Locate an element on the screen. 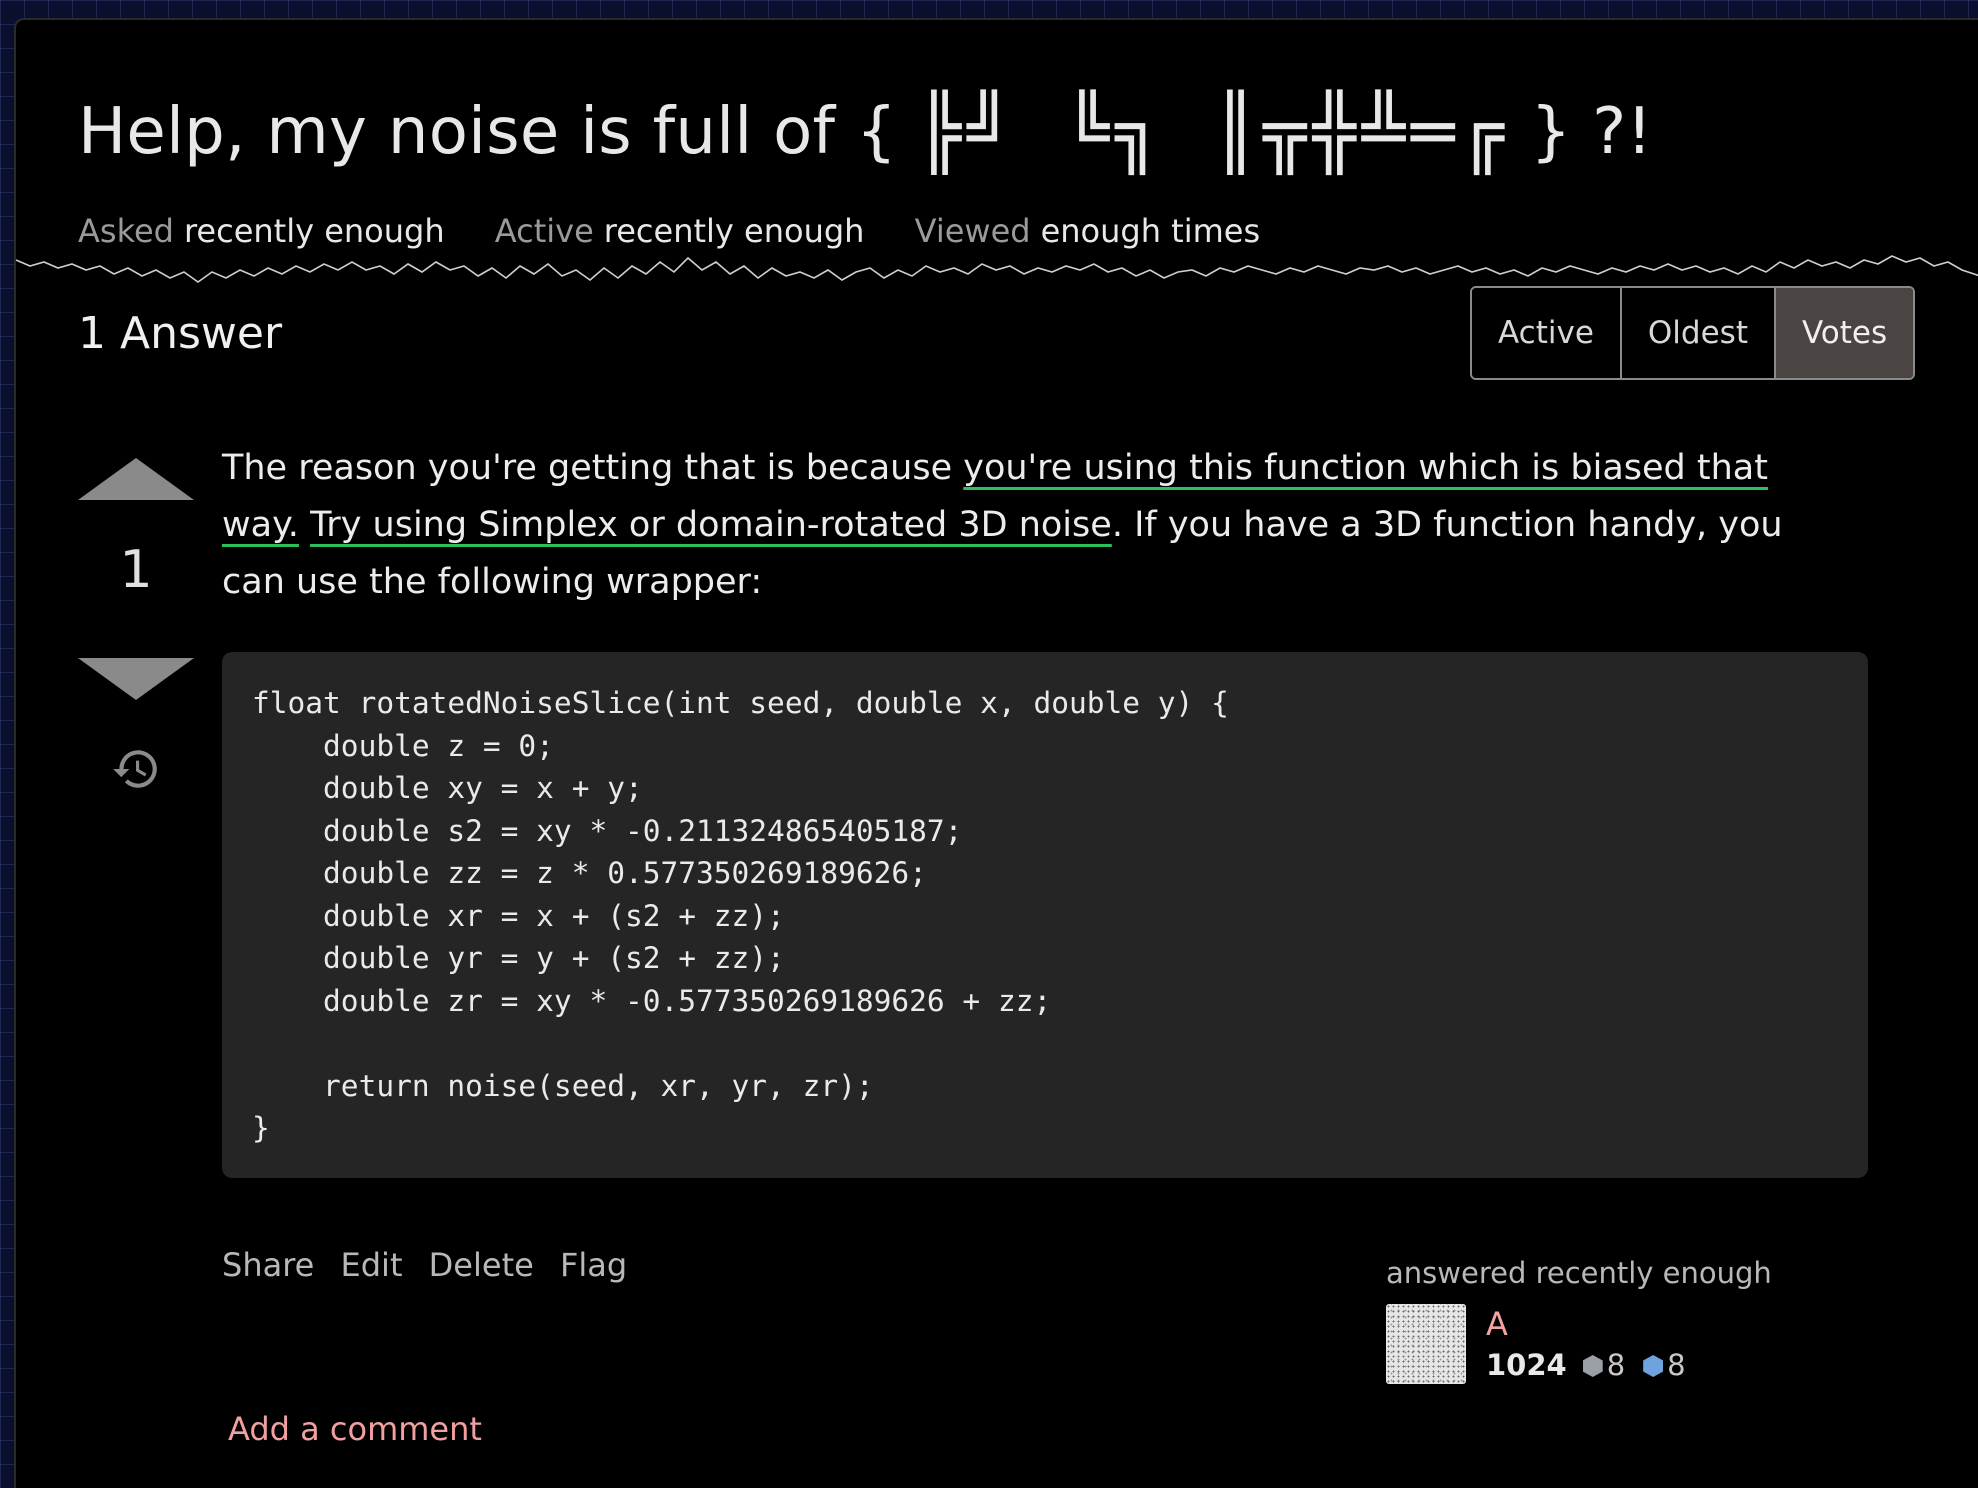 This screenshot has height=1488, width=1978. question-title-prefix: Help, my noise is full of { is located at coordinates (488, 132).